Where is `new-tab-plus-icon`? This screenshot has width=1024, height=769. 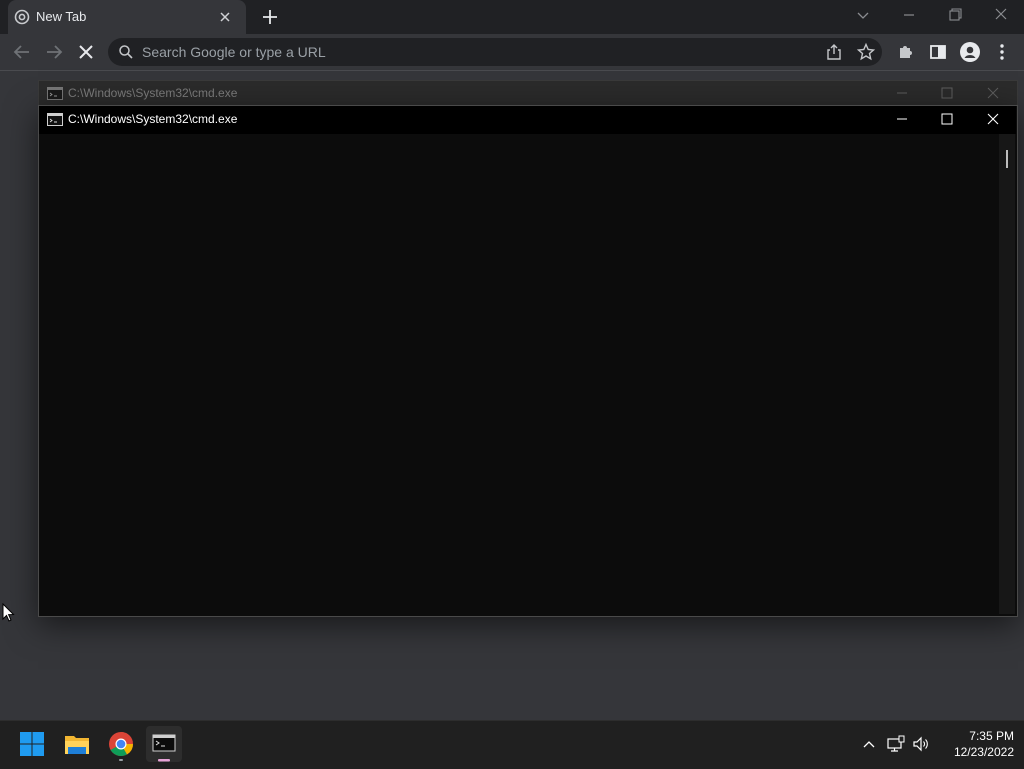 new-tab-plus-icon is located at coordinates (270, 17).